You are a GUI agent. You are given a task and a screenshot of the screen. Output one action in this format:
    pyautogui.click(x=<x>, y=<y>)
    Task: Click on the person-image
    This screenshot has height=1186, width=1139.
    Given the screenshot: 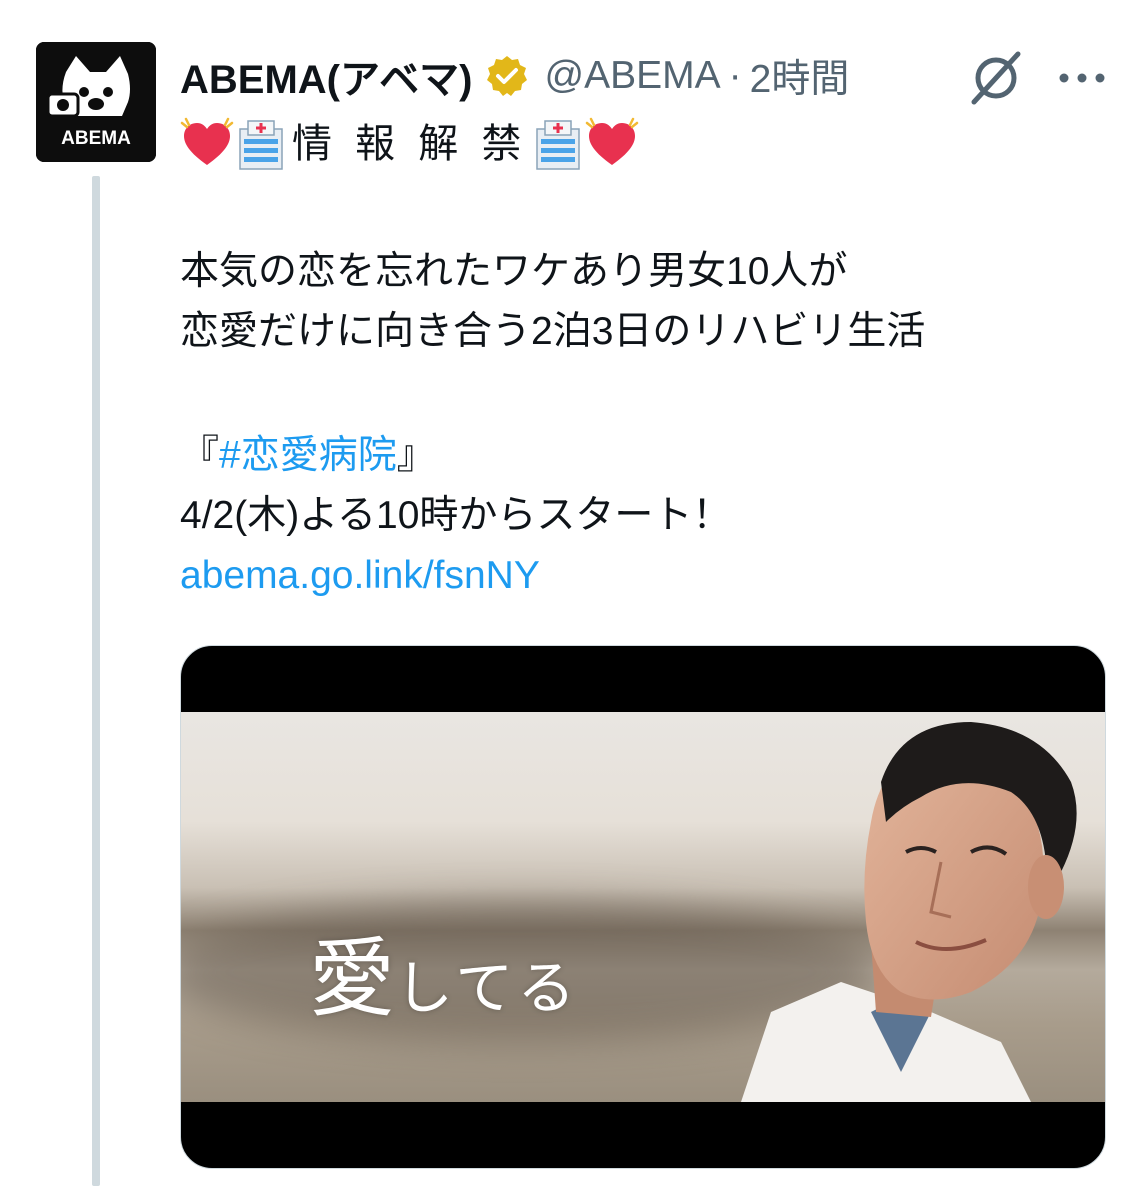 What is the action you would take?
    pyautogui.click(x=909, y=912)
    